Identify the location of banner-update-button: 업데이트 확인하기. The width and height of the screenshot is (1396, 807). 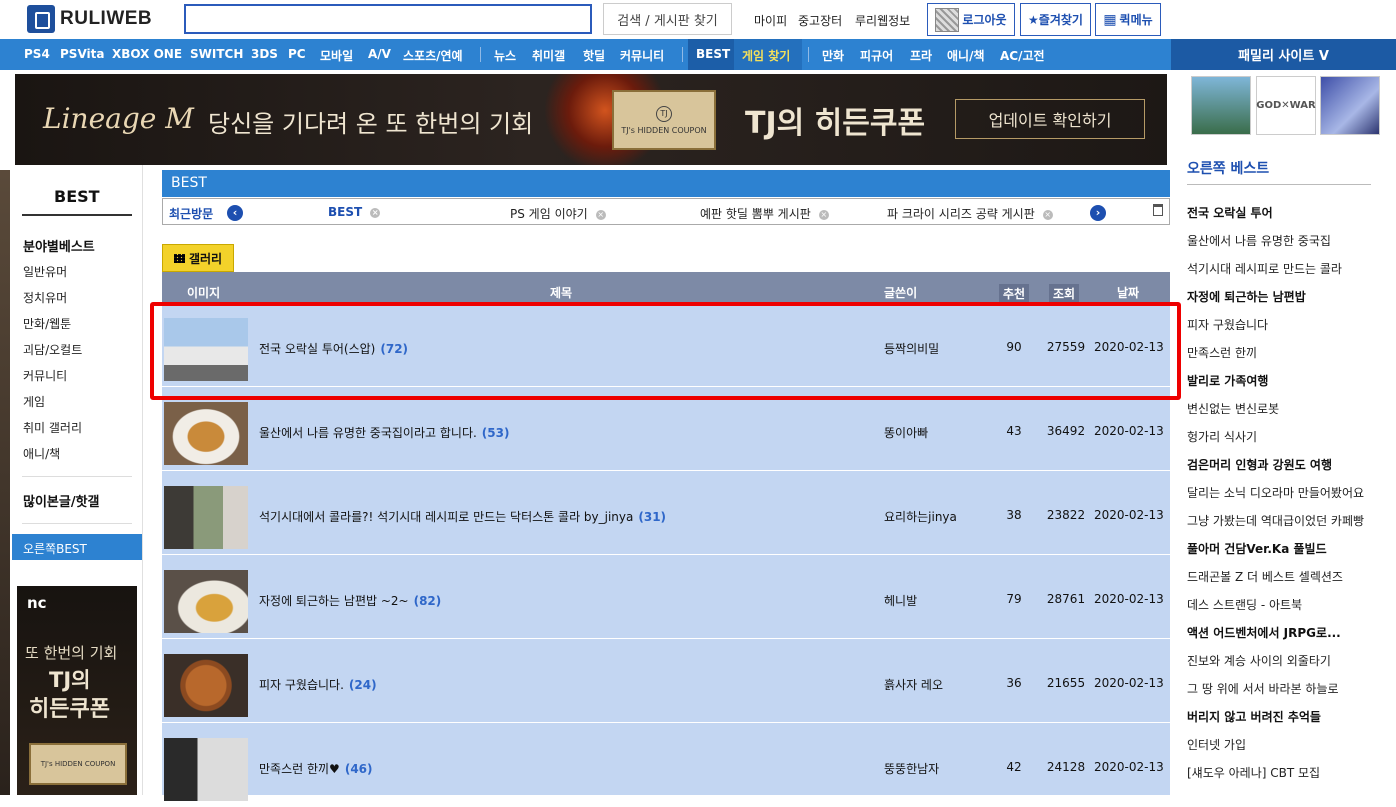
(1050, 119).